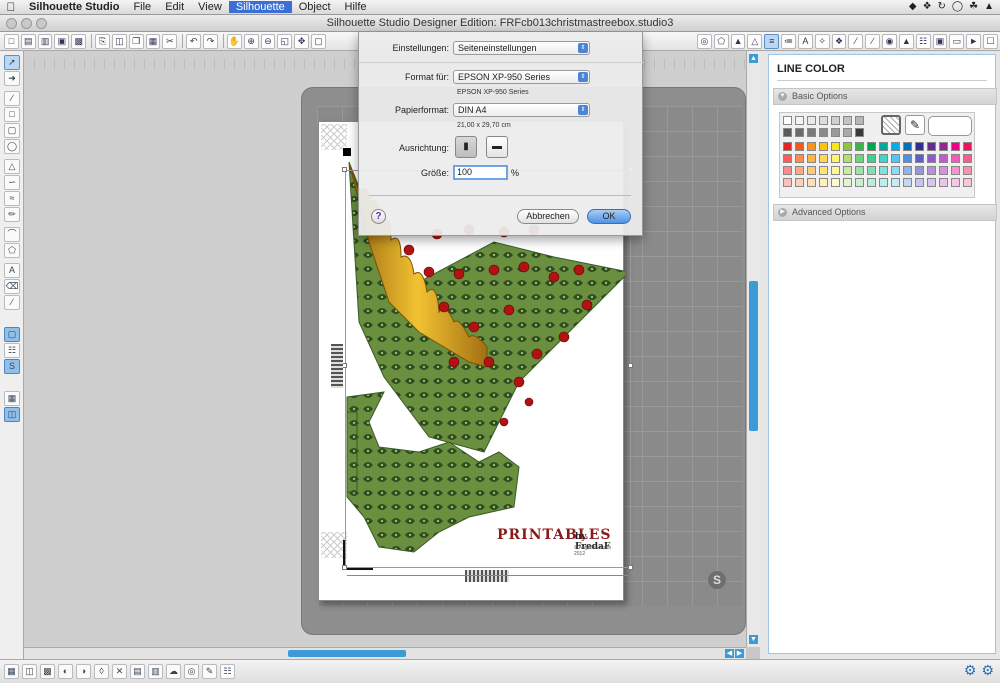 This screenshot has height=683, width=1000. What do you see at coordinates (480, 172) in the screenshot?
I see `scale-input: 100` at bounding box center [480, 172].